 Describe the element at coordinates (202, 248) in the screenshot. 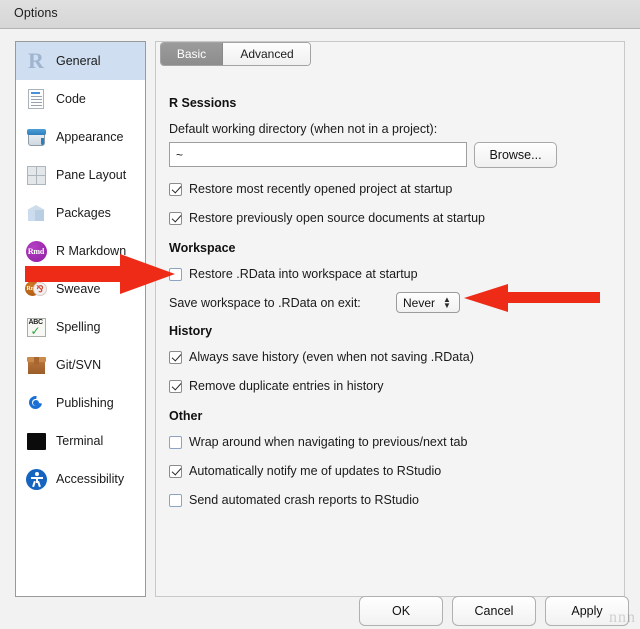

I see `section-heading-workspace: Workspace` at that location.